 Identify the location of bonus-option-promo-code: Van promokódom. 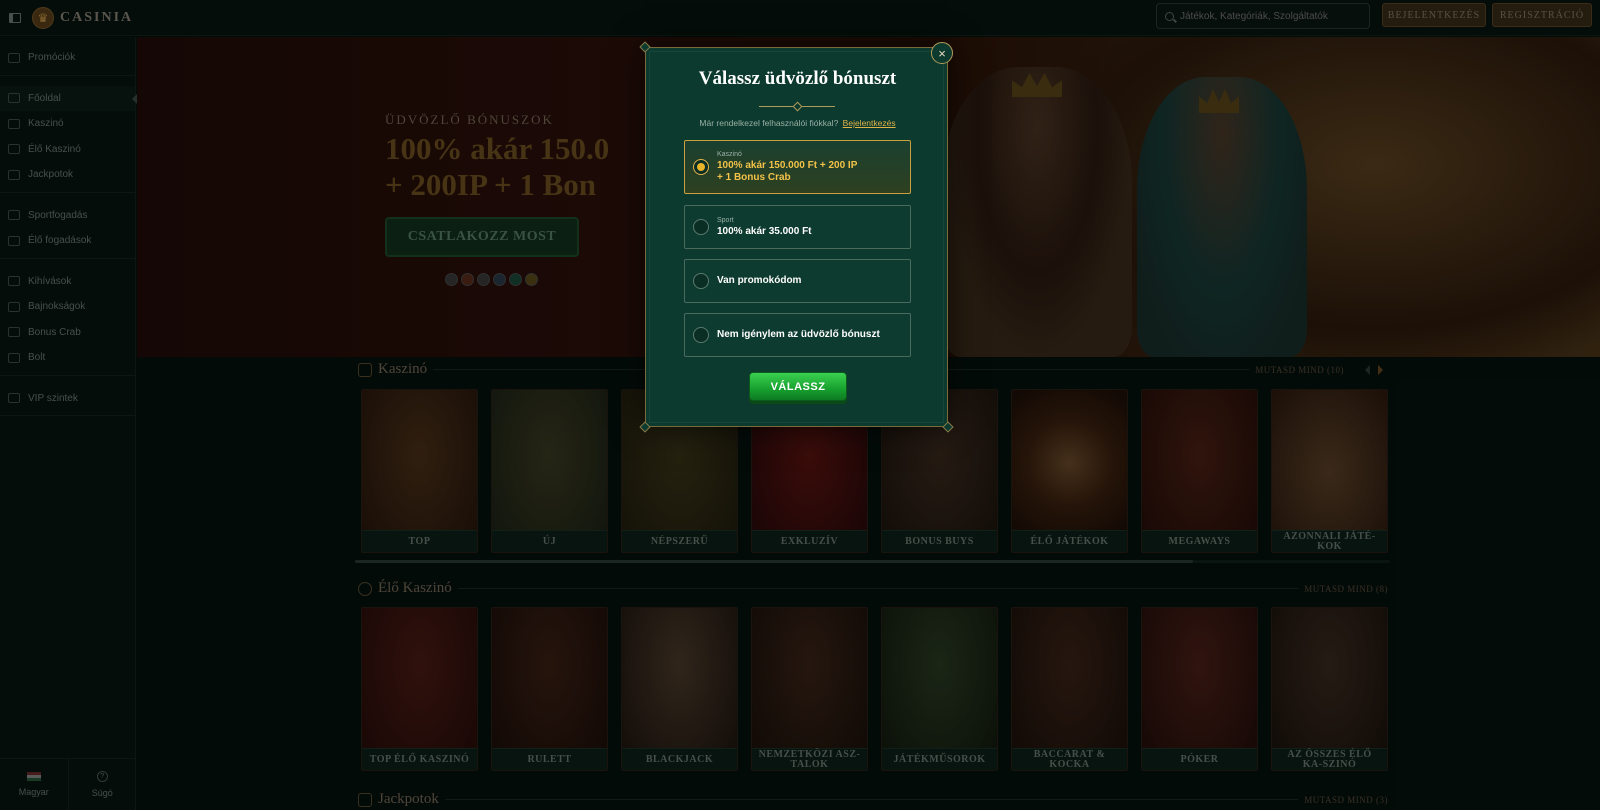
(797, 281).